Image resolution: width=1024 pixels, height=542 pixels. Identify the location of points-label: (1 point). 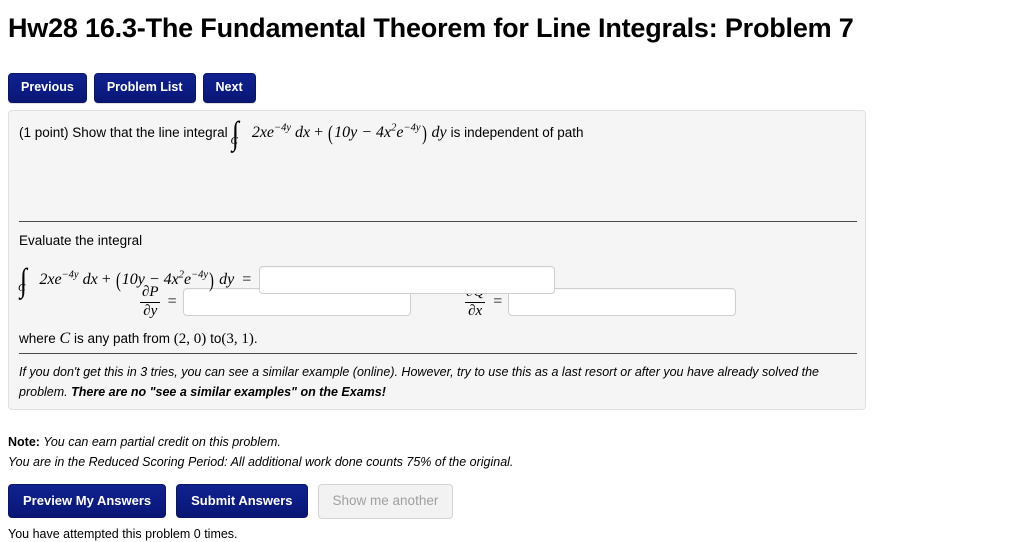
(44, 132).